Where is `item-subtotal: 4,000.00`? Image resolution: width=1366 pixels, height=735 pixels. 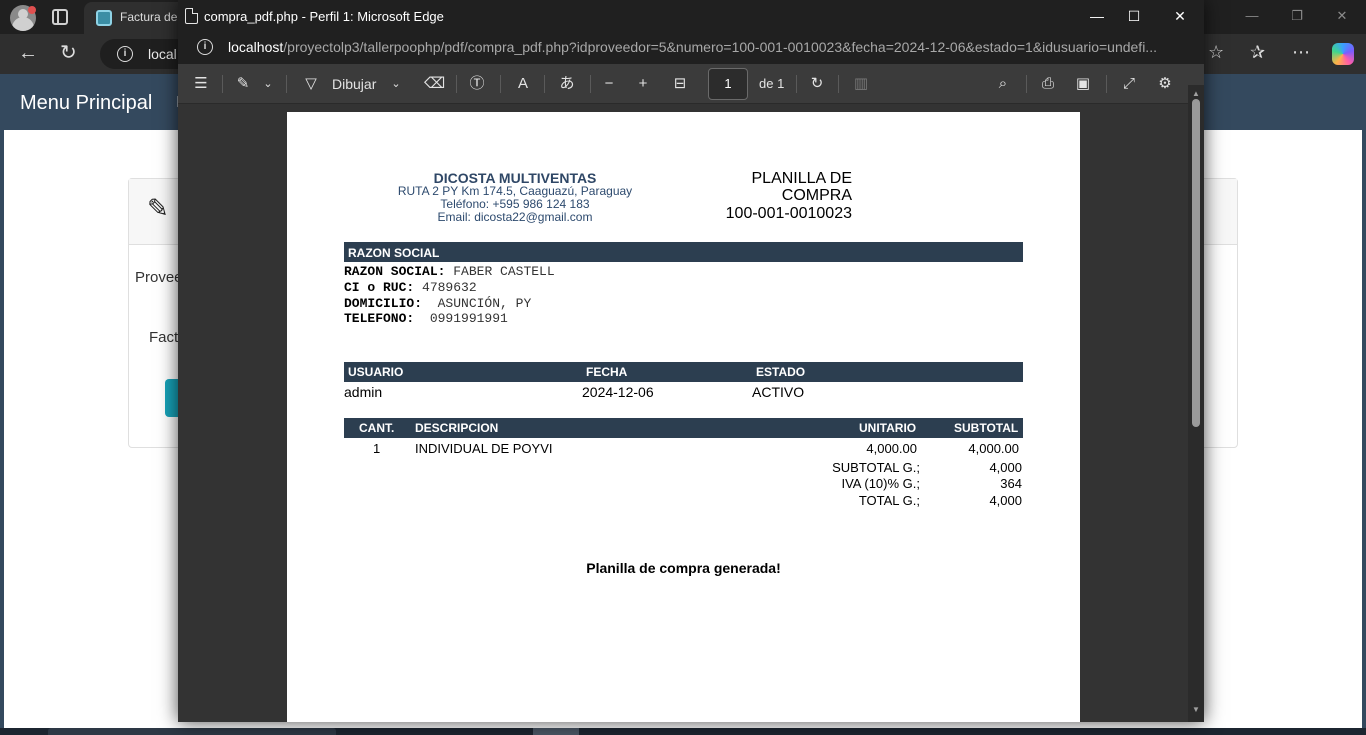
item-subtotal: 4,000.00 is located at coordinates (993, 448).